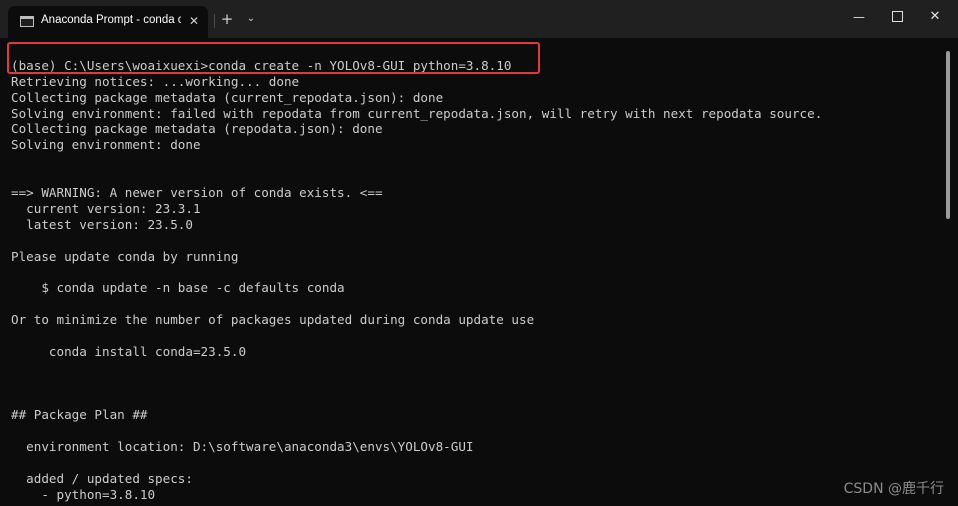 The image size is (958, 506). What do you see at coordinates (79, 415) in the screenshot?
I see `terminal-line: ## Package Plan ##` at bounding box center [79, 415].